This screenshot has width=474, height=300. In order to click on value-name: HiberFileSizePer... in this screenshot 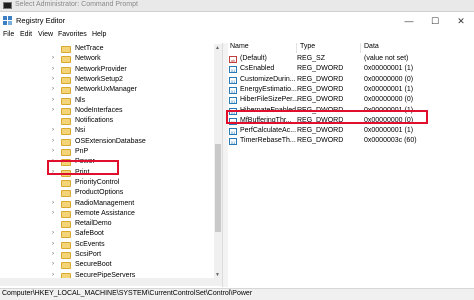, I will do `click(269, 99)`.